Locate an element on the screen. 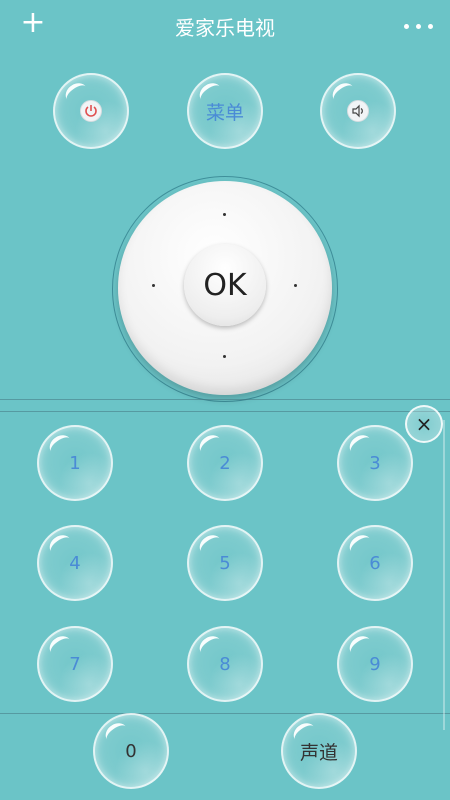  speaker-icon is located at coordinates (358, 111).